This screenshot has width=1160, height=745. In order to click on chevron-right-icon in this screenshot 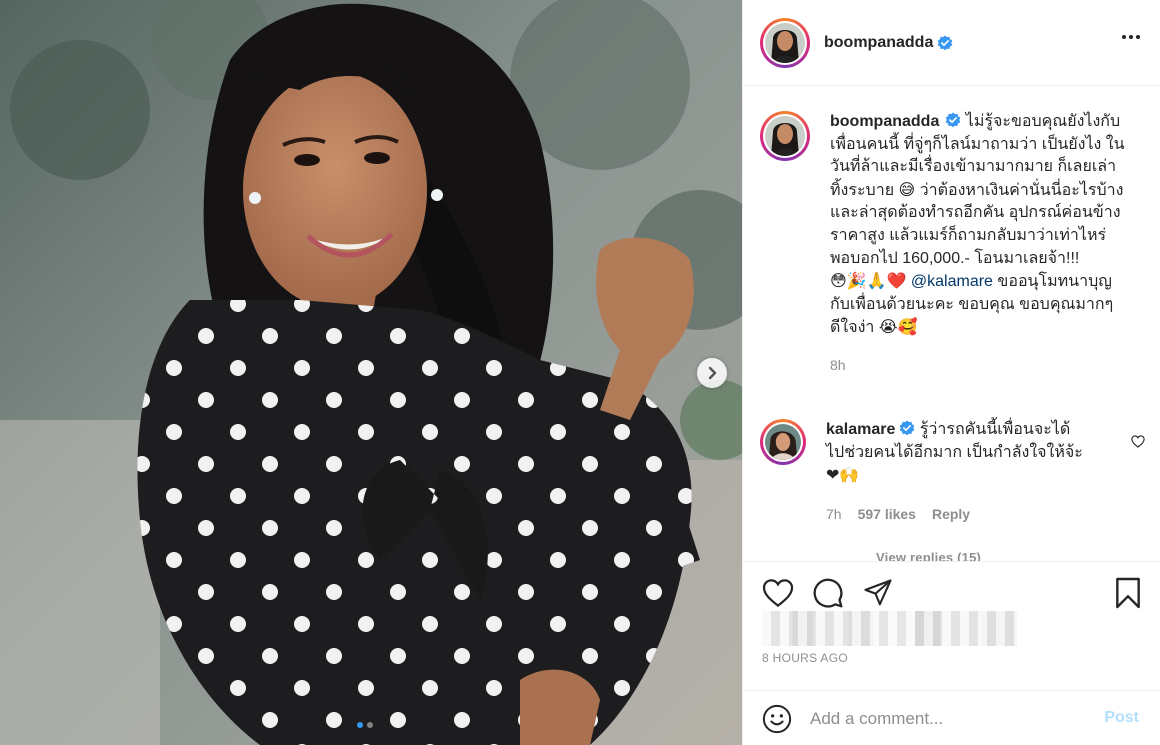, I will do `click(712, 373)`.